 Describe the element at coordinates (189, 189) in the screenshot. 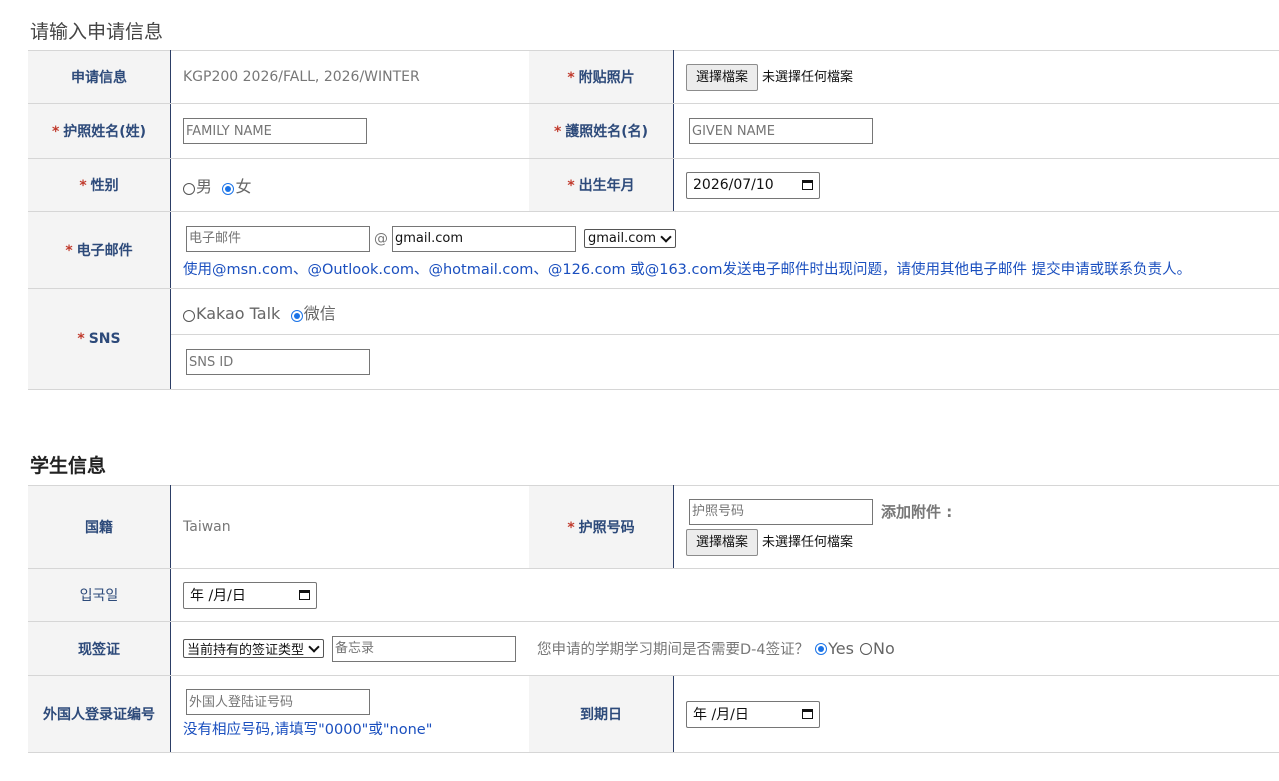

I see `gender-male-radio` at that location.